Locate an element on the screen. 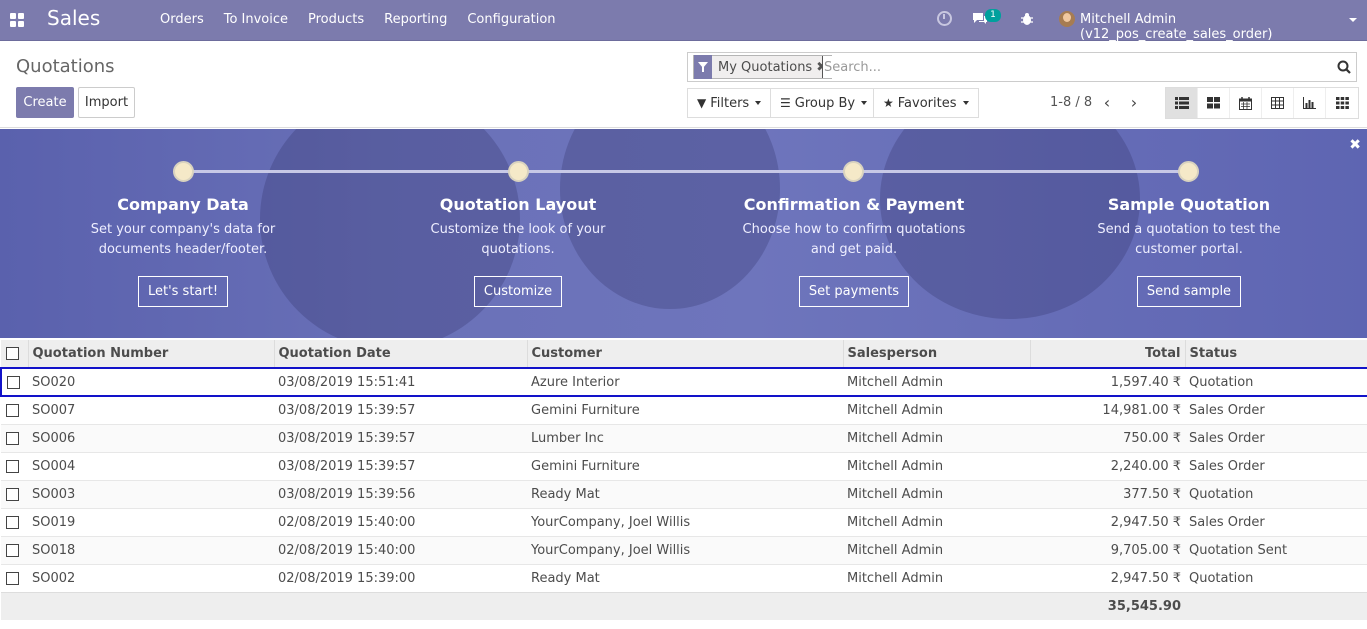  favorites-label: Favorites is located at coordinates (927, 103).